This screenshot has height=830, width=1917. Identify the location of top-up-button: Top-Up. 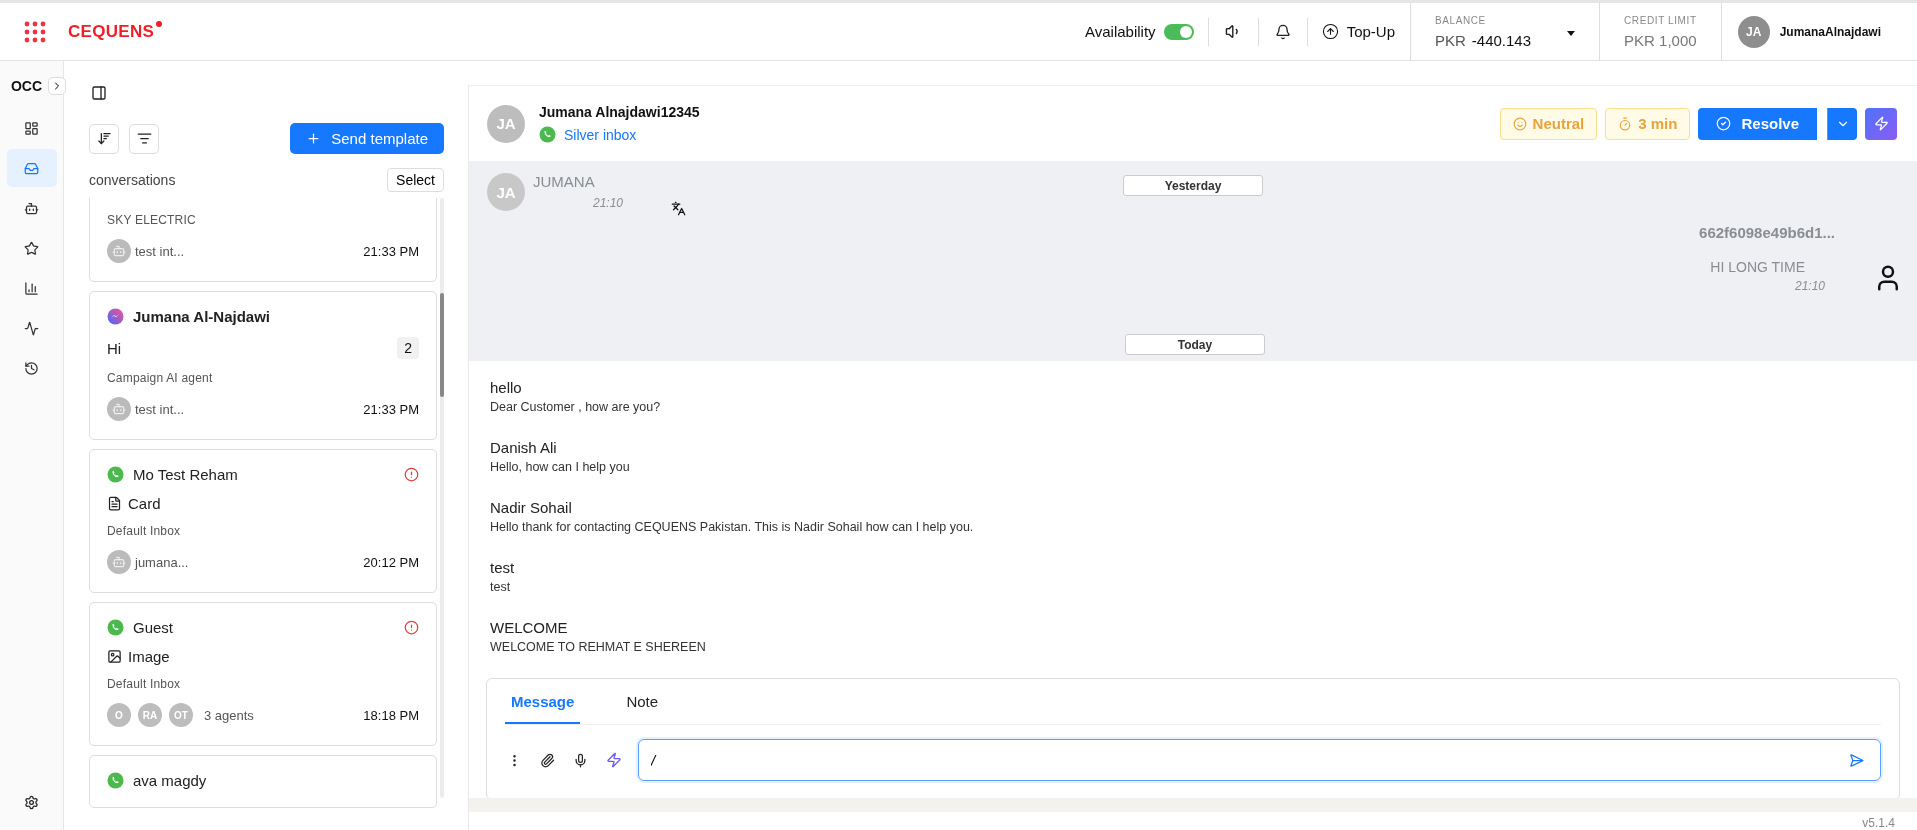
(1358, 31).